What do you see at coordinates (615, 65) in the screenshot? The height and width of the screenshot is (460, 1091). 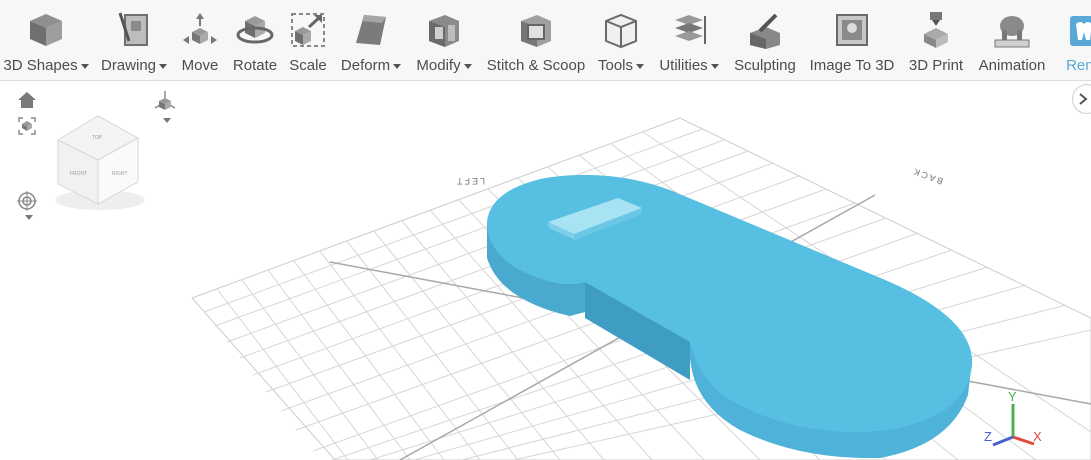 I see `tool-label: Tools` at bounding box center [615, 65].